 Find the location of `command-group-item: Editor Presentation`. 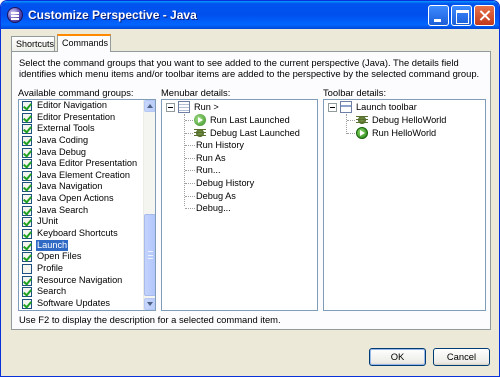

command-group-item: Editor Presentation is located at coordinates (81, 118).